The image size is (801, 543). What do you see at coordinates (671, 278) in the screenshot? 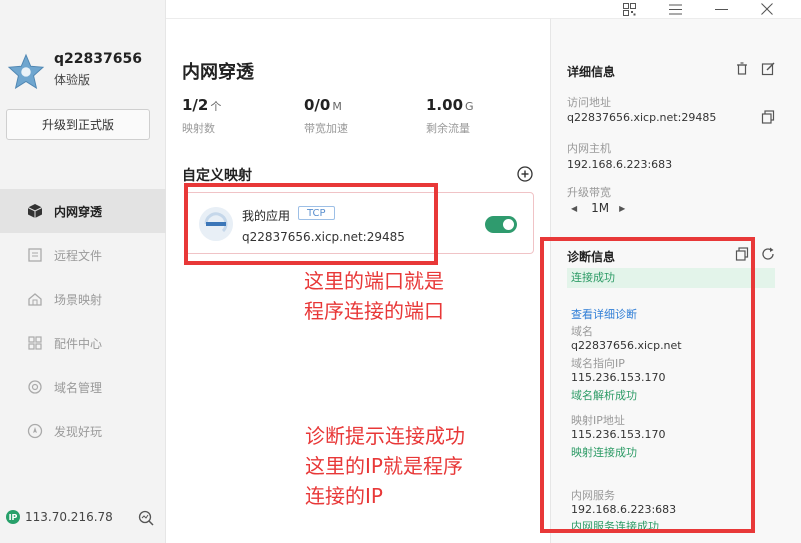
I see `diagnosis-status: 连接成功` at bounding box center [671, 278].